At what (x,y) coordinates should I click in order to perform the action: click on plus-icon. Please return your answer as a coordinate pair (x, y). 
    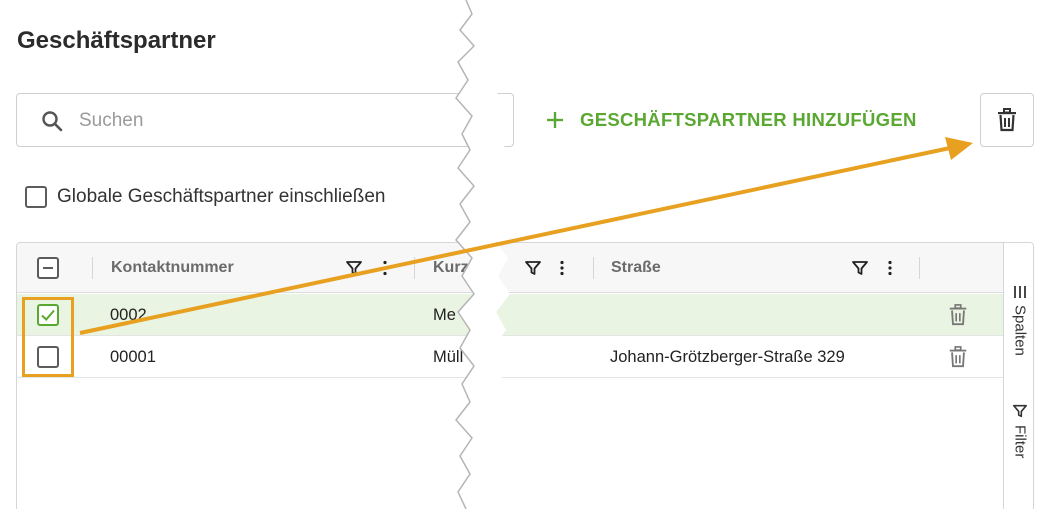
    Looking at the image, I should click on (555, 120).